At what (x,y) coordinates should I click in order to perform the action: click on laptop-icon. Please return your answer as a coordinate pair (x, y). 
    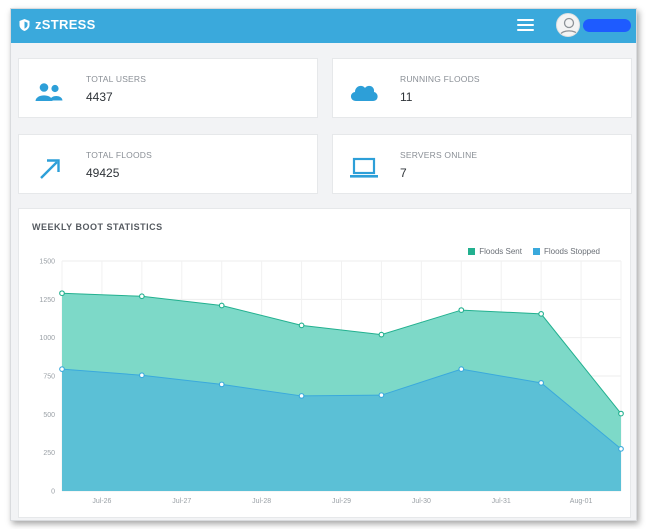
    Looking at the image, I should click on (364, 167).